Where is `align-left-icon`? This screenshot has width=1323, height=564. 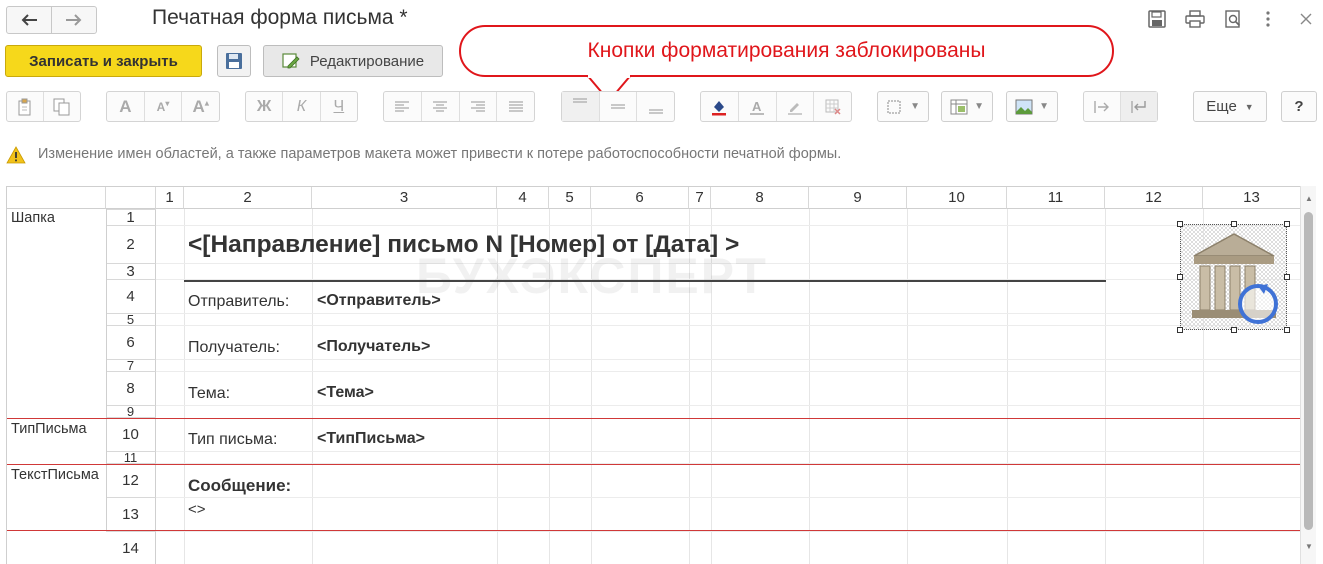 align-left-icon is located at coordinates (403, 106).